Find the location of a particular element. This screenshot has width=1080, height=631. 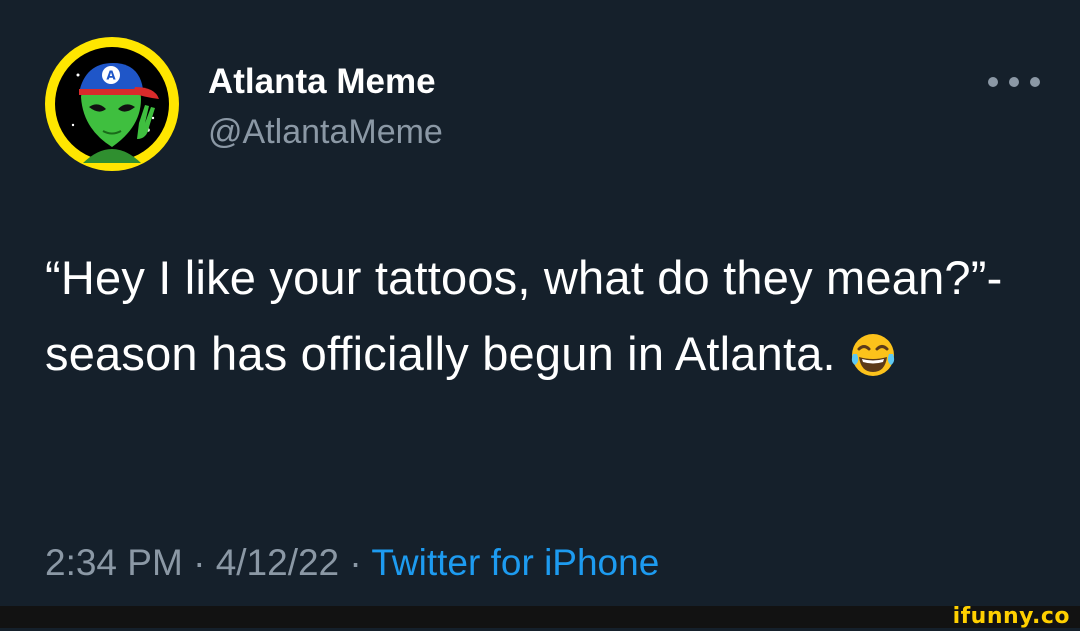

tweet-source-link: Twitter for iPhone is located at coordinates (515, 562).